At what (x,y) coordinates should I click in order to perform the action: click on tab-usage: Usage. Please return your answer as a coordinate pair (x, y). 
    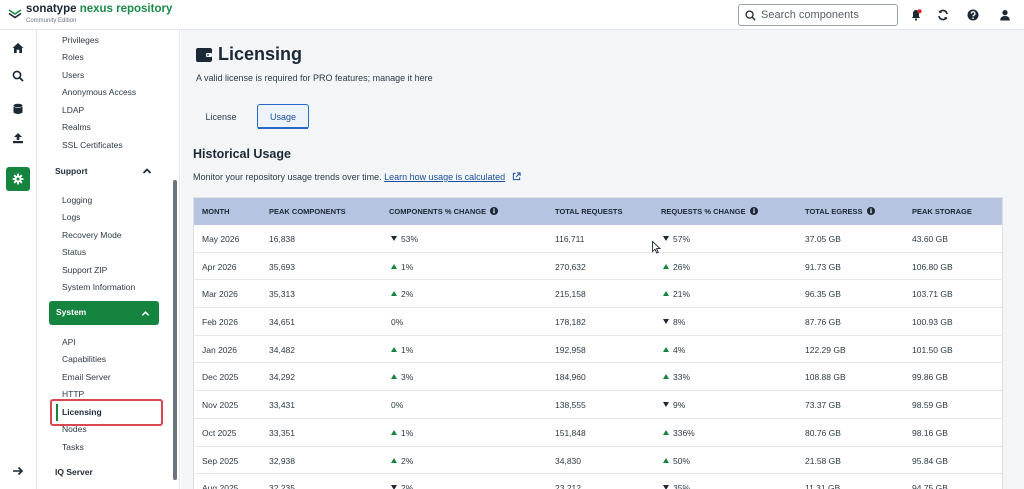
    Looking at the image, I should click on (283, 116).